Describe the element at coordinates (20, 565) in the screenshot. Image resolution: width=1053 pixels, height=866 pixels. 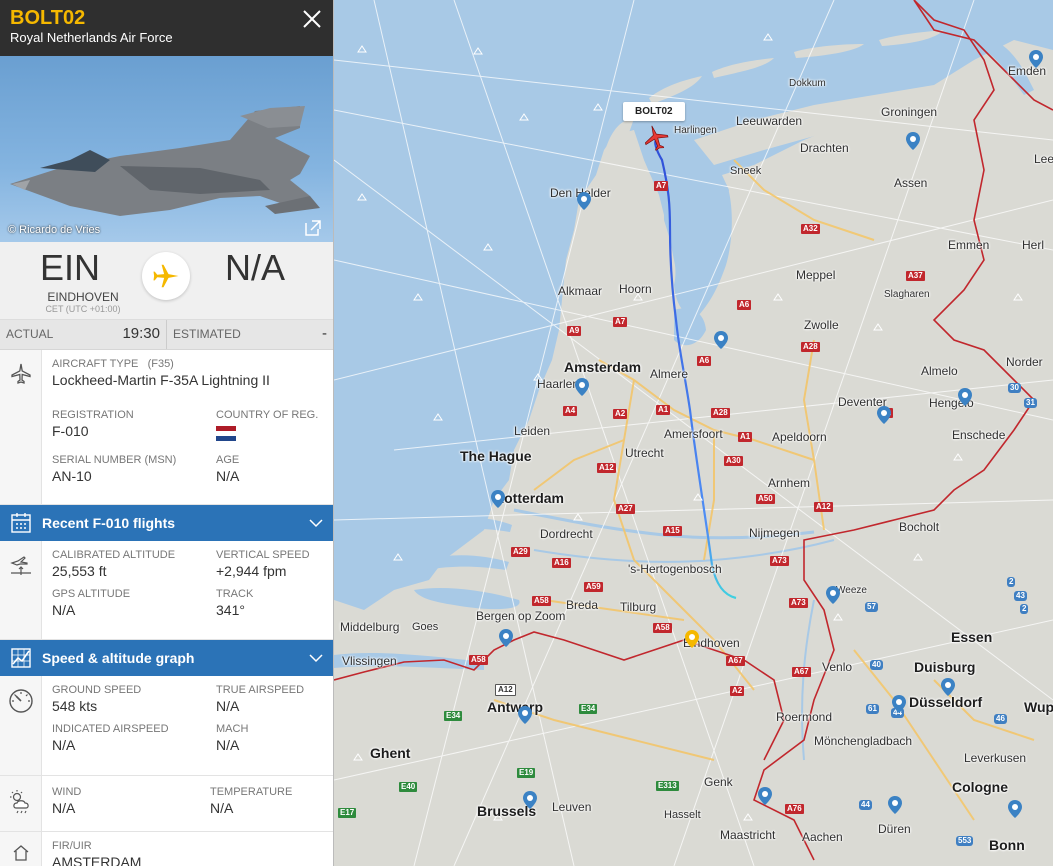
I see `altitude-icon` at that location.